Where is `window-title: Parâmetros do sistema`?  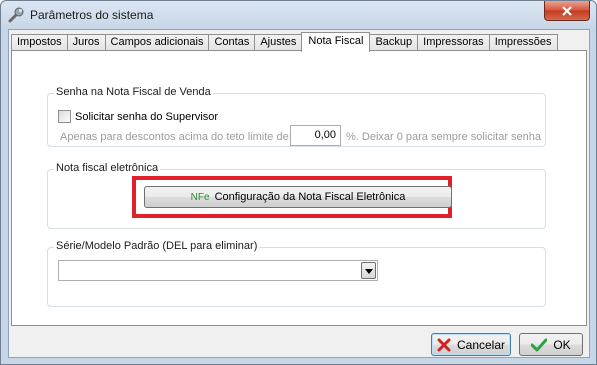 window-title: Parâmetros do sistema is located at coordinates (92, 15).